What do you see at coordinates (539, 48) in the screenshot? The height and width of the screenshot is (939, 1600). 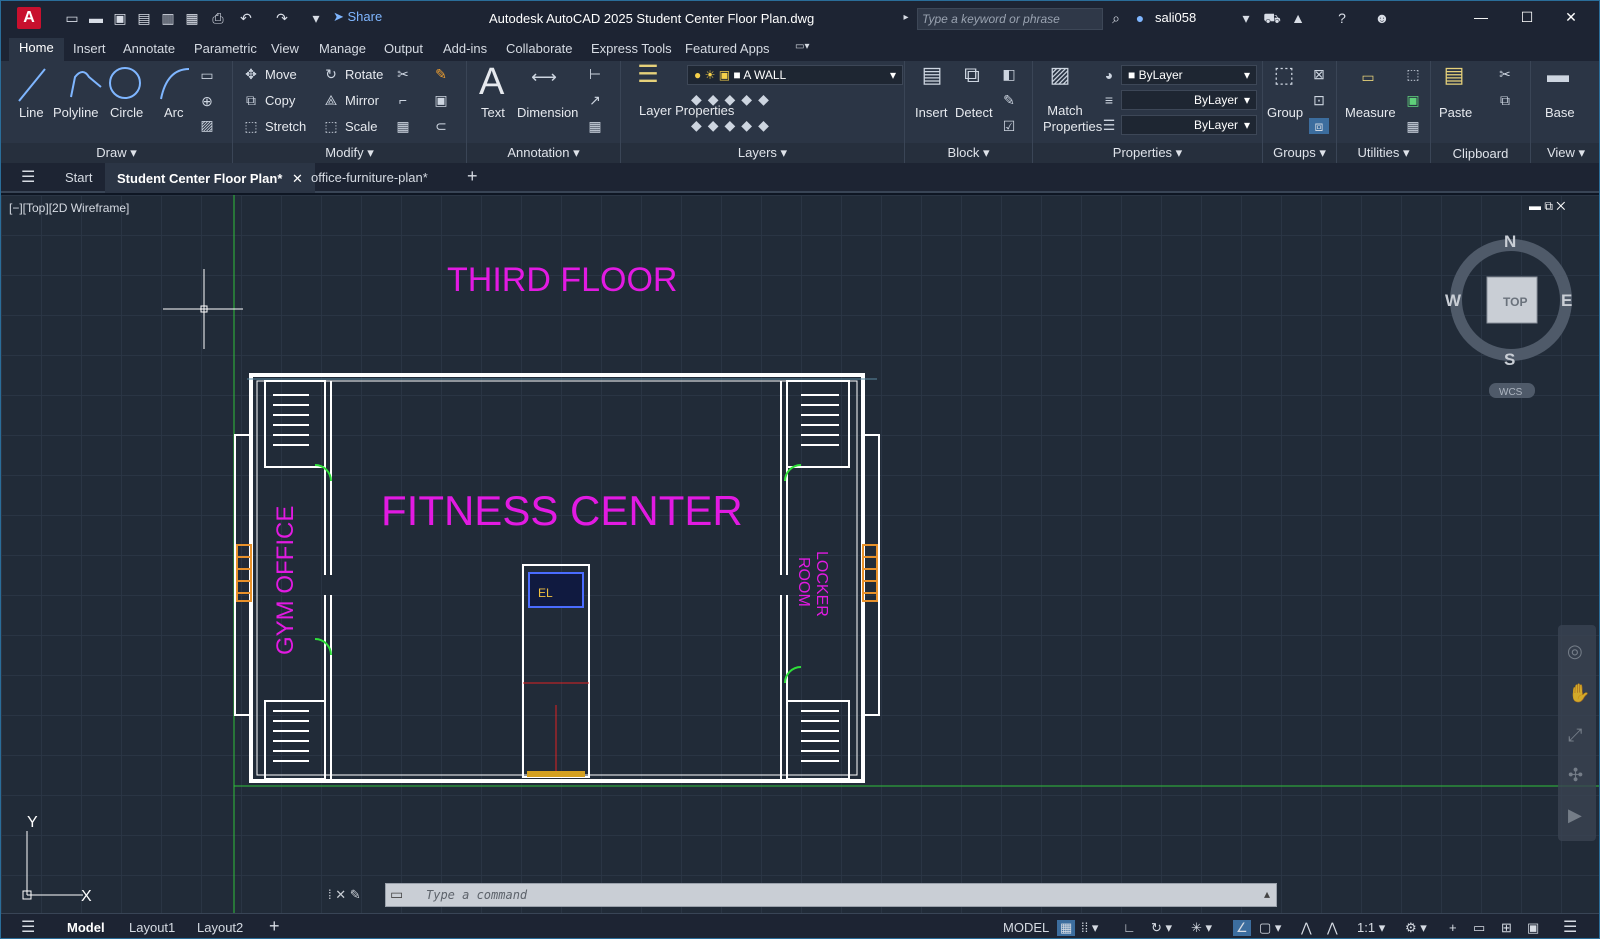 I see `tab-collaborate: Collaborate` at bounding box center [539, 48].